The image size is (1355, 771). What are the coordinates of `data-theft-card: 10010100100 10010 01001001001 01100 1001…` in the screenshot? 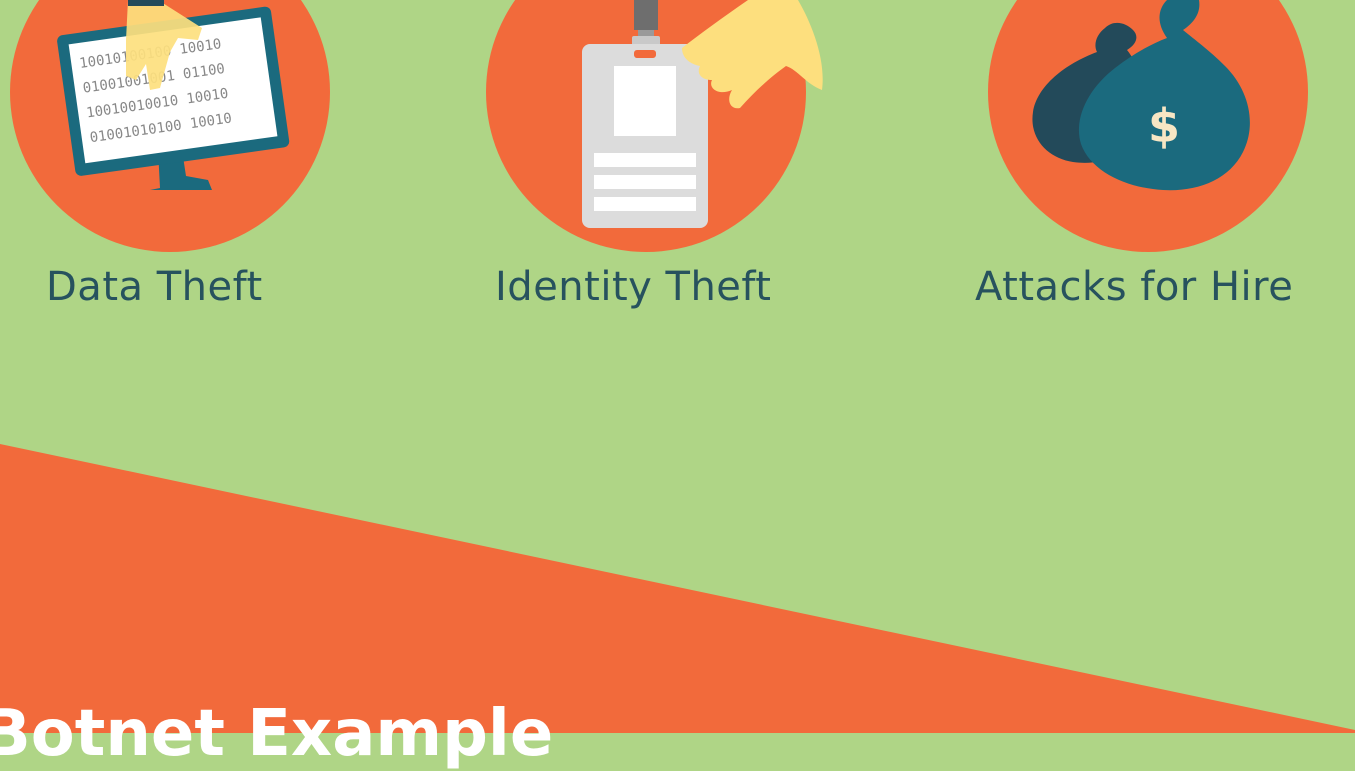 It's located at (171, 128).